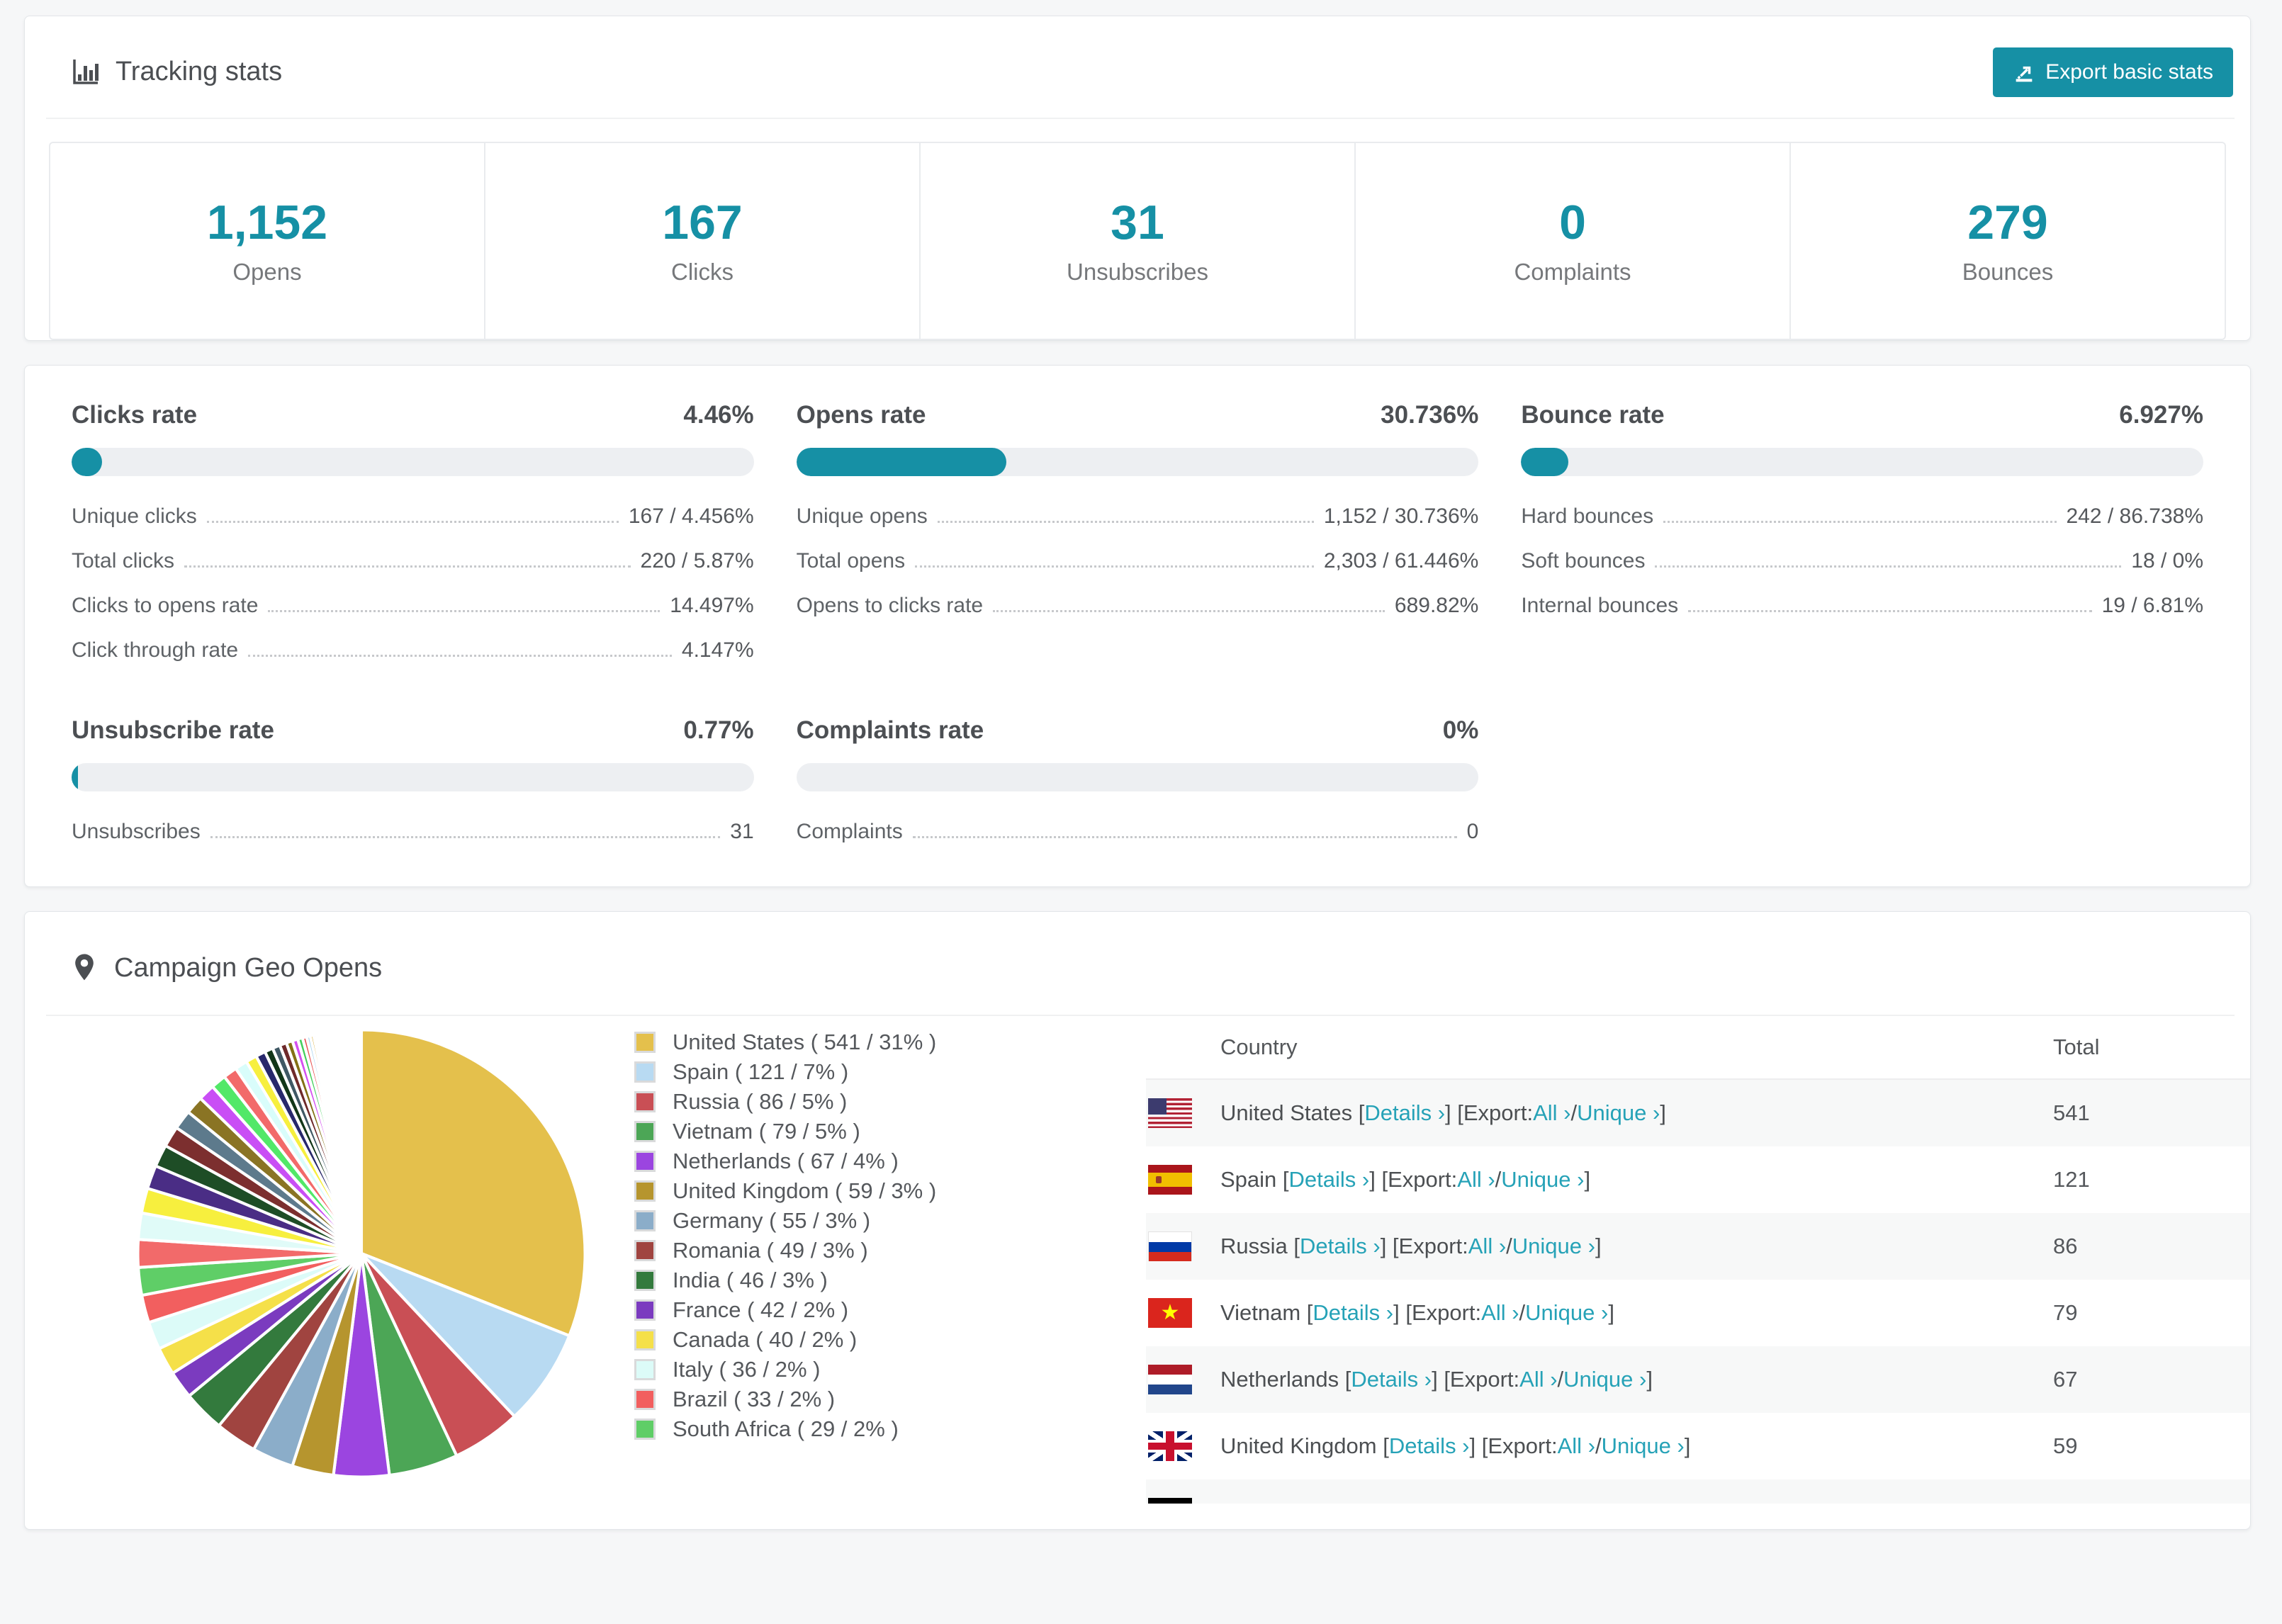 The height and width of the screenshot is (1624, 2282). Describe the element at coordinates (1298, 1446) in the screenshot. I see `country-name: United Kingdom` at that location.